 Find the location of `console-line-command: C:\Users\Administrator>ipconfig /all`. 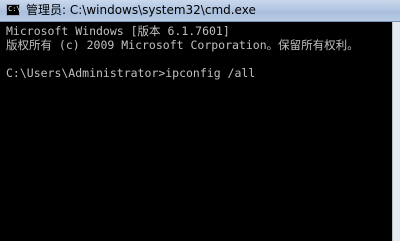

console-line-command: C:\Users\Administrator>ipconfig /all is located at coordinates (199, 73).